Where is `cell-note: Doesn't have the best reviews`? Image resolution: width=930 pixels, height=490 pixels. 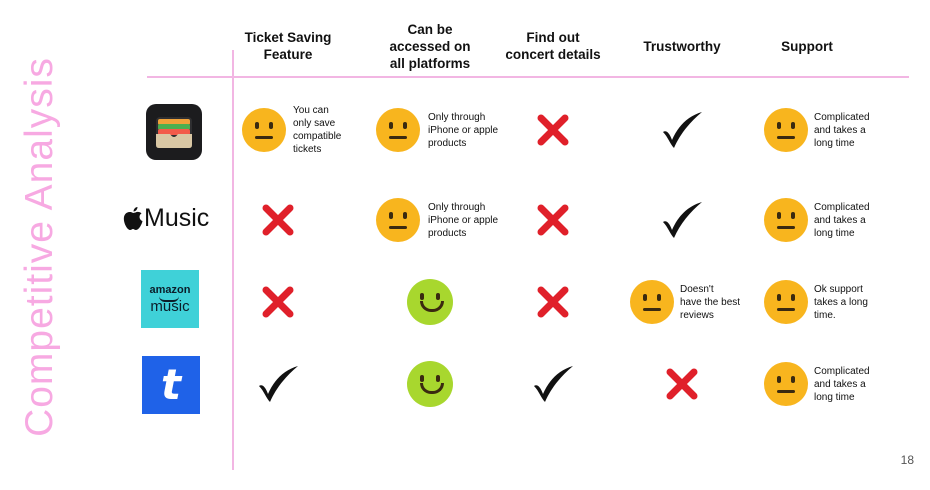
cell-note: Doesn't have the best reviews is located at coordinates (710, 302).